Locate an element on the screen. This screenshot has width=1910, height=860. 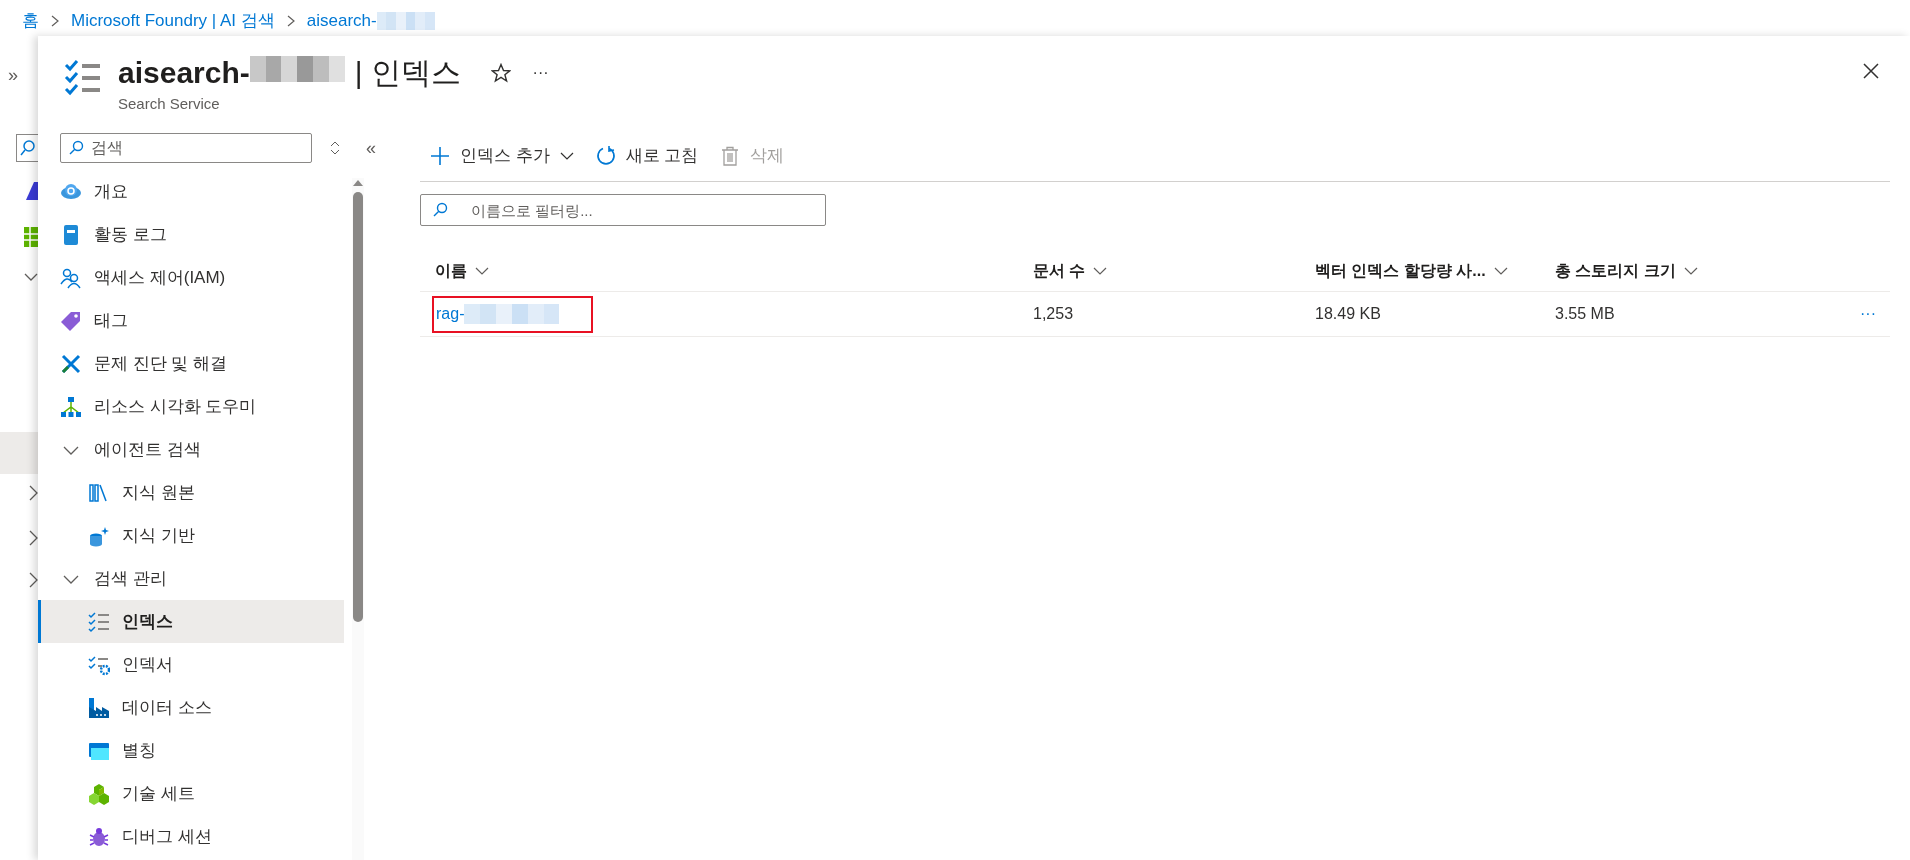
menu-item: 문제 진단 및 해결 is located at coordinates (191, 363).